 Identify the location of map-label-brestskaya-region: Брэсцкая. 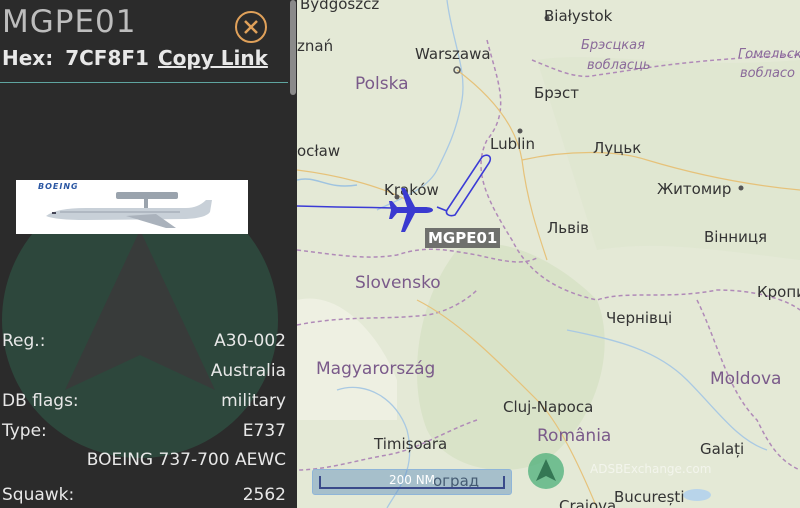
(613, 45).